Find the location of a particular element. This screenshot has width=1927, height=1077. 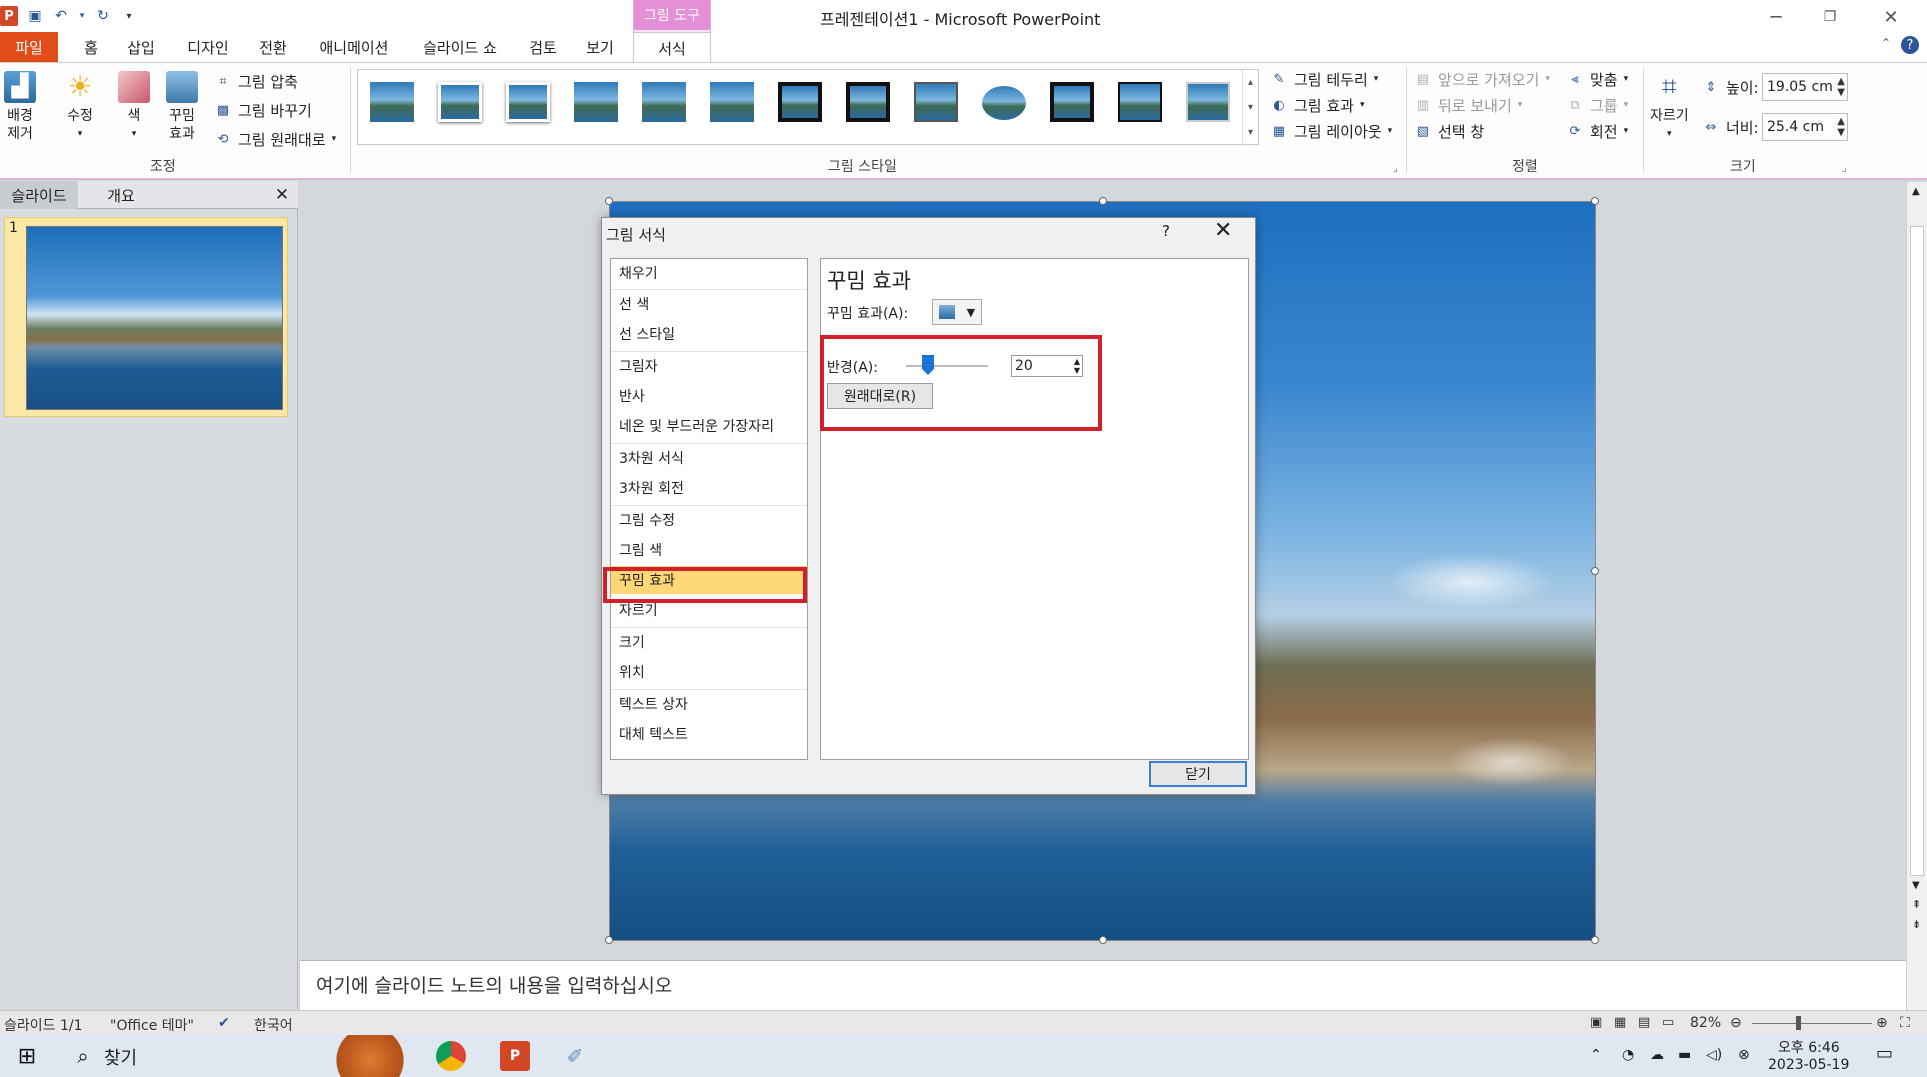

nav-alt-text: 대체 텍스트 is located at coordinates (709, 734).